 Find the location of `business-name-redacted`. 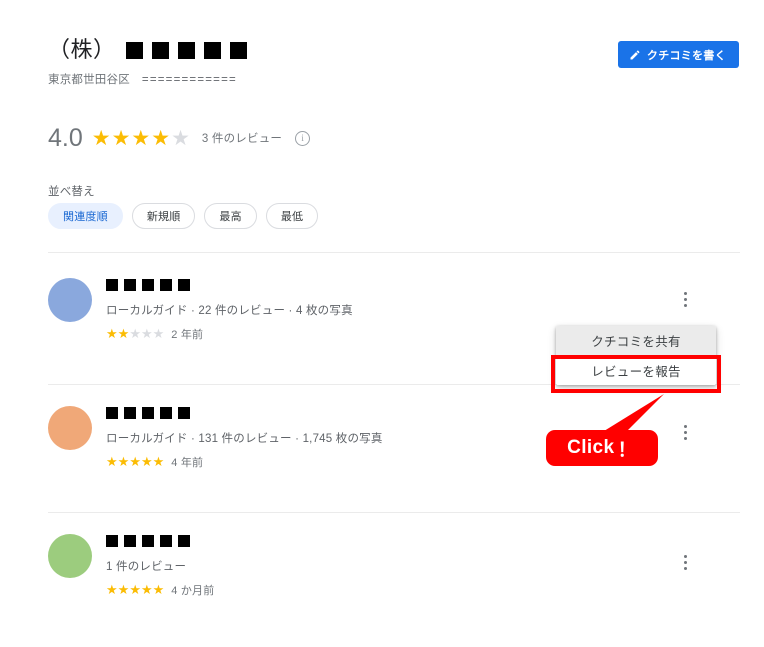

business-name-redacted is located at coordinates (186, 50).